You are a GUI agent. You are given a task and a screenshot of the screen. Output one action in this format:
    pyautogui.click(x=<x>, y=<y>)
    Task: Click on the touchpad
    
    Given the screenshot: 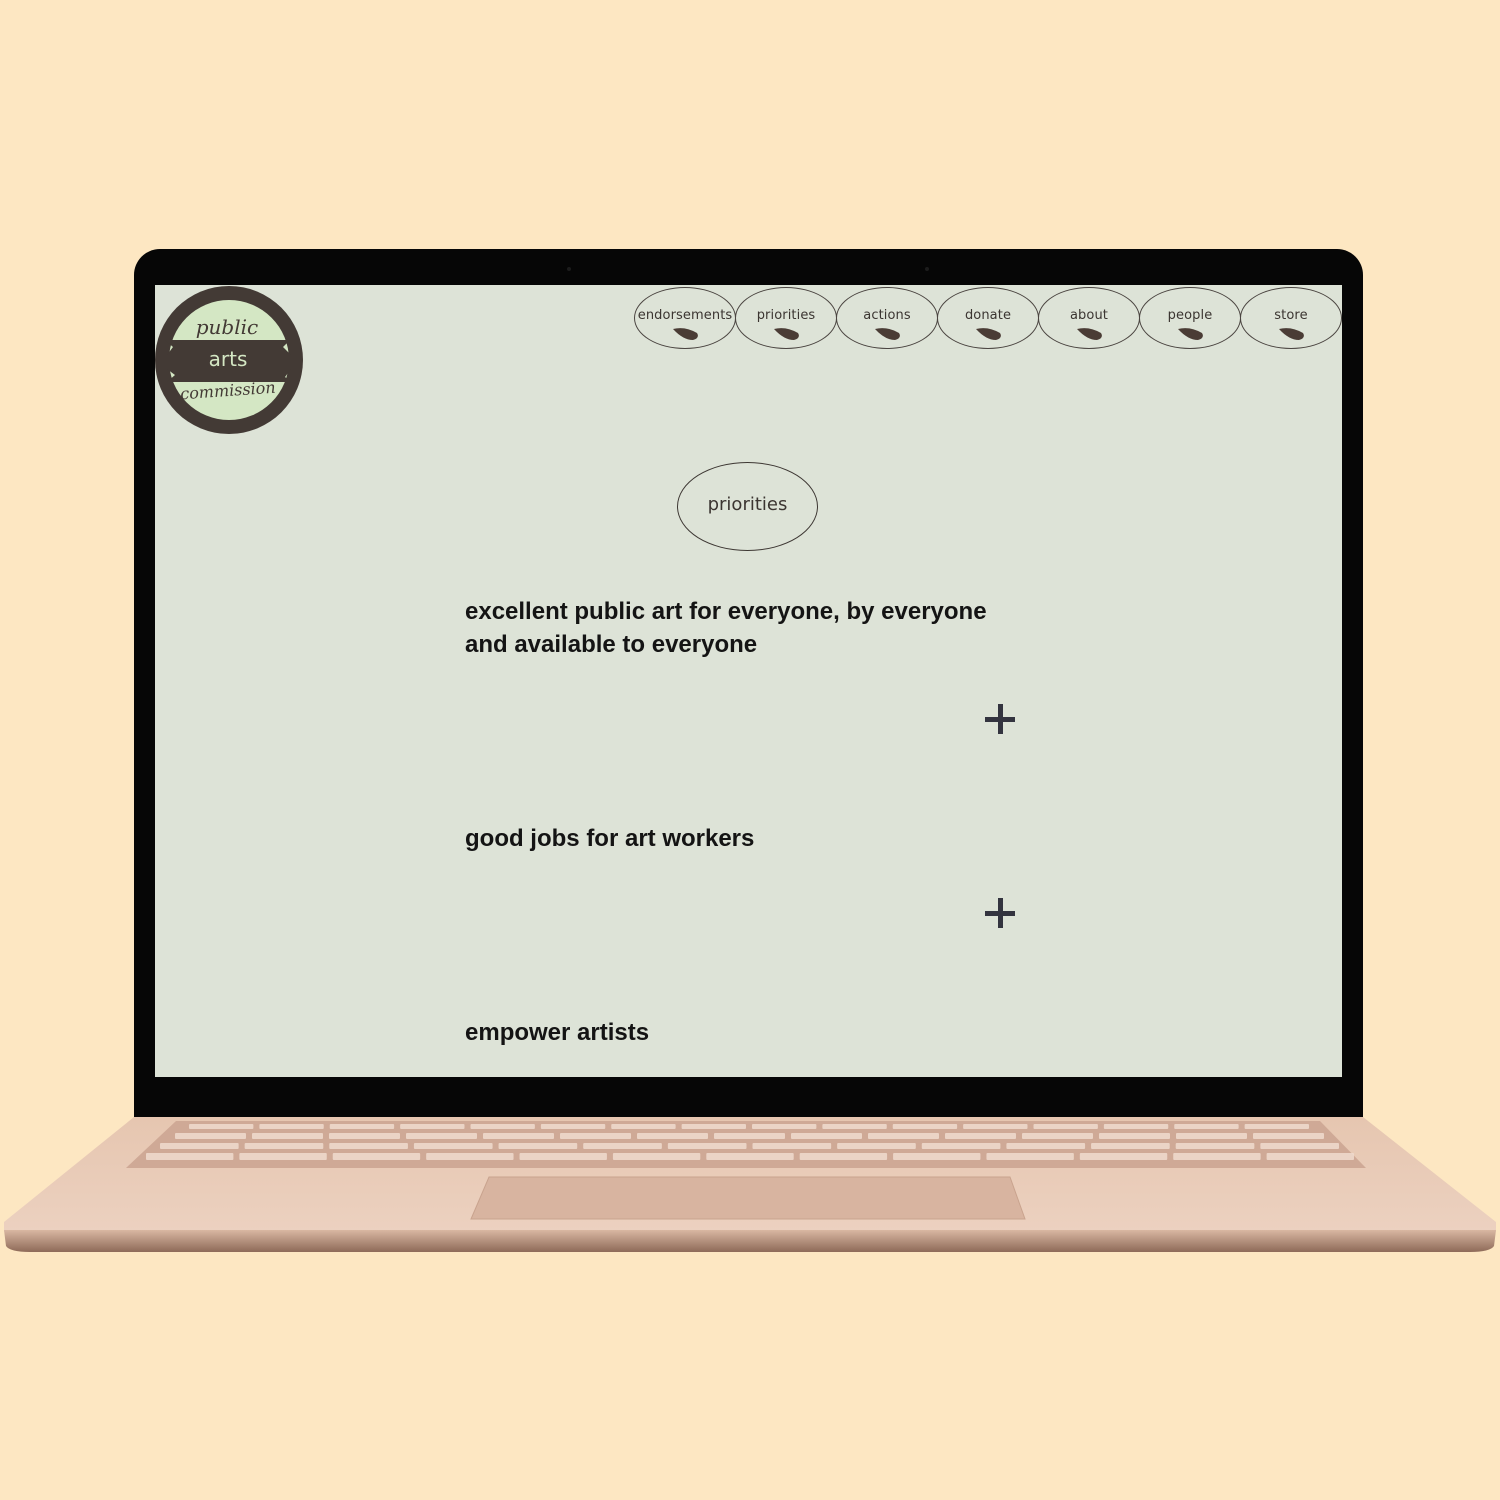 What is the action you would take?
    pyautogui.click(x=748, y=1198)
    